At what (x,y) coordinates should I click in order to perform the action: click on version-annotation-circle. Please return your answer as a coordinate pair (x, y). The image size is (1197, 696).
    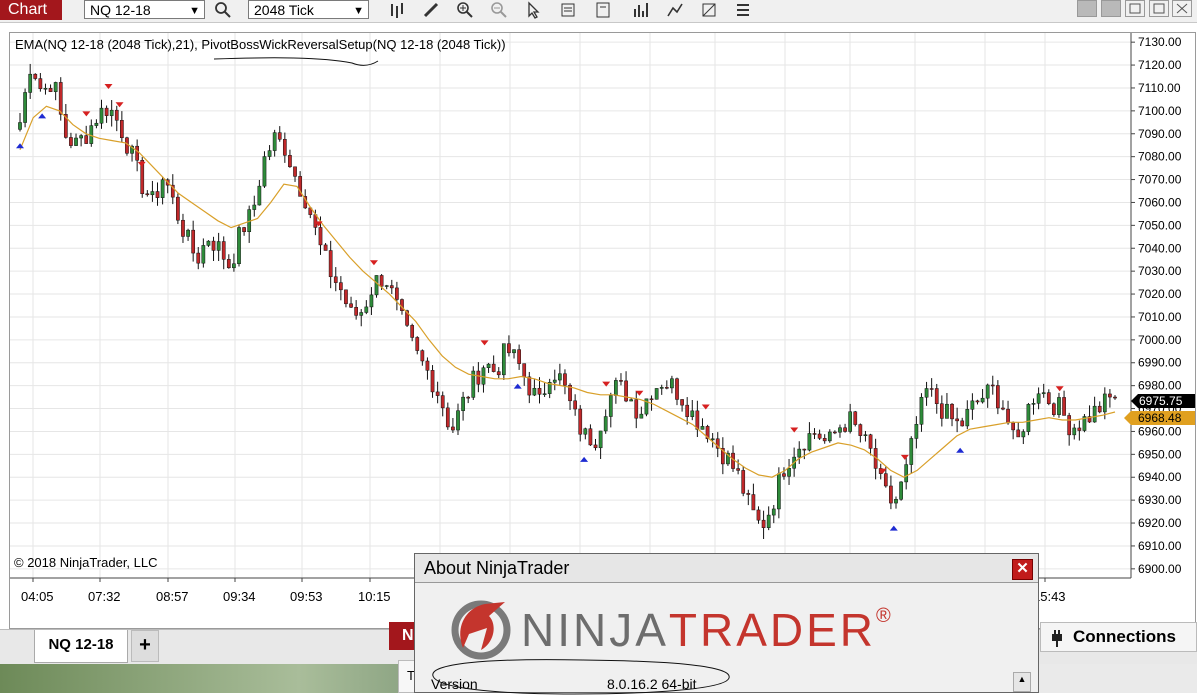
    Looking at the image, I should click on (581, 677).